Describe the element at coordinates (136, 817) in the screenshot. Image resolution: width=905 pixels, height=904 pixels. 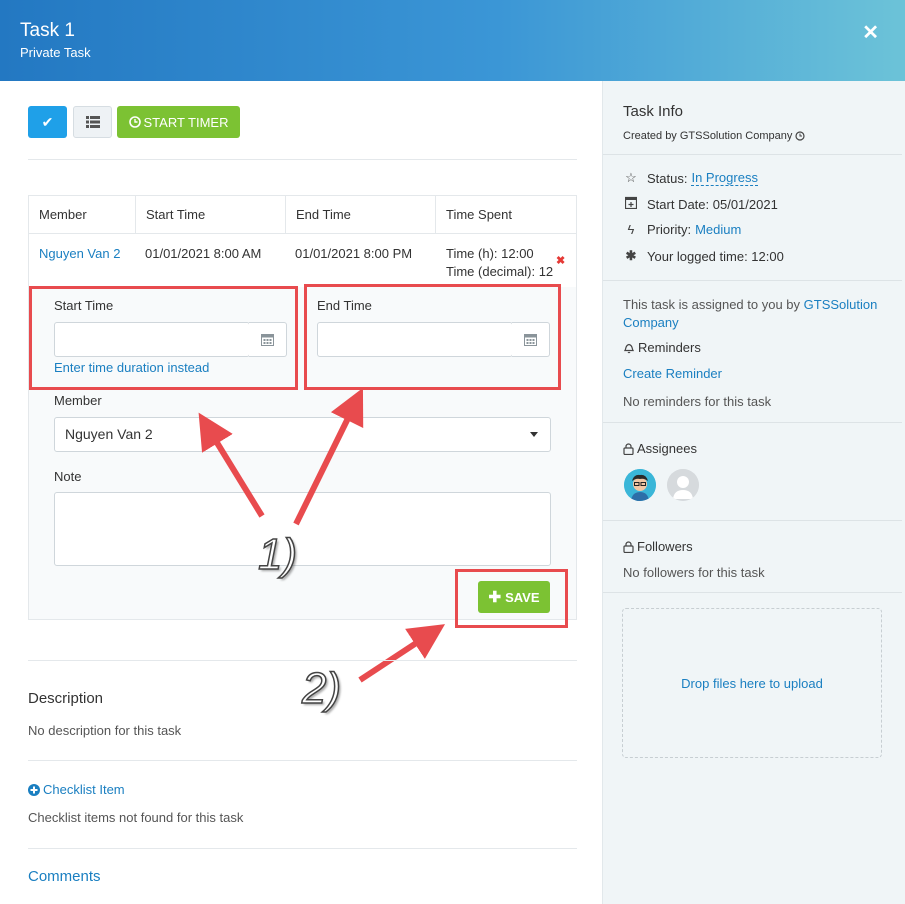
I see `checklist-empty-text: Checklist items not found for this task` at that location.